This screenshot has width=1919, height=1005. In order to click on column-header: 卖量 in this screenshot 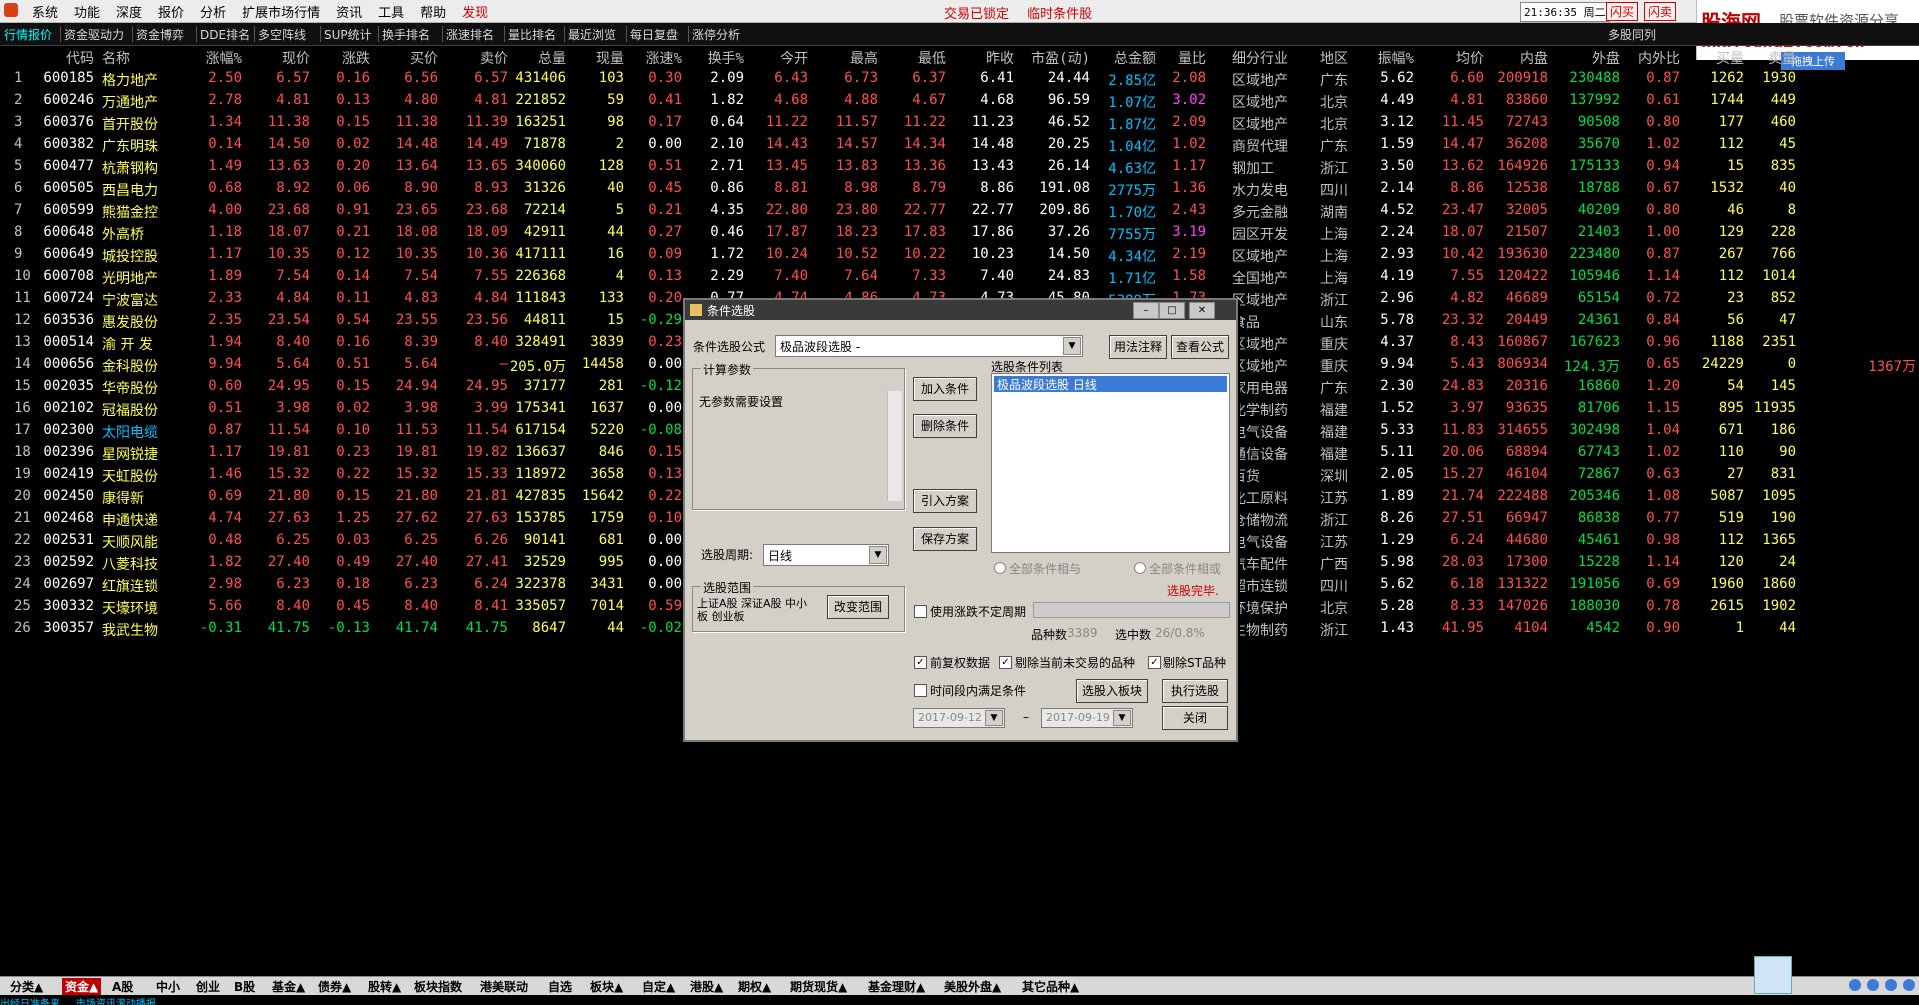, I will do `click(1782, 58)`.